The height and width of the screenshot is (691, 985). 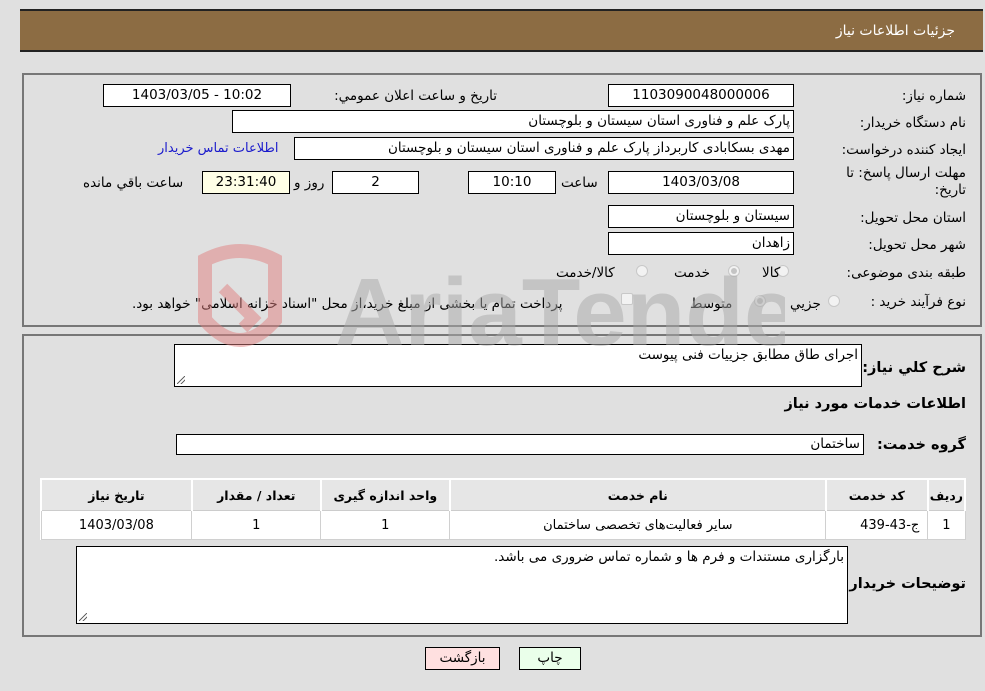 What do you see at coordinates (116, 494) in the screenshot?
I see `col-date-header: تاریخ نیاز` at bounding box center [116, 494].